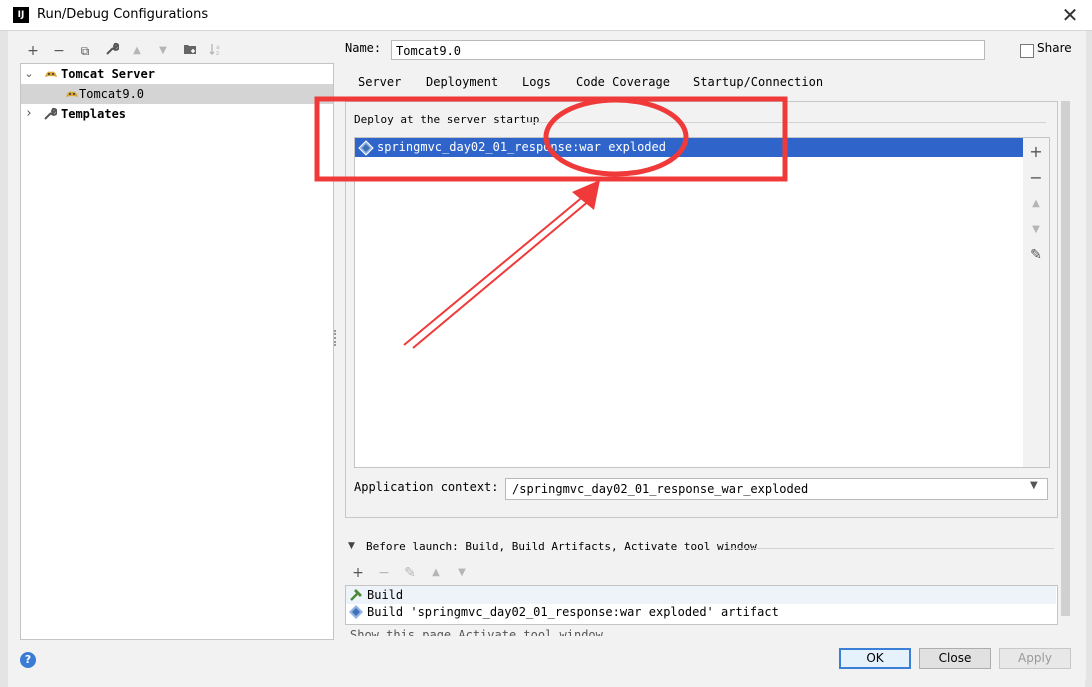 The height and width of the screenshot is (687, 1092). Describe the element at coordinates (1036, 255) in the screenshot. I see `edit-artifact-button: ✎` at that location.